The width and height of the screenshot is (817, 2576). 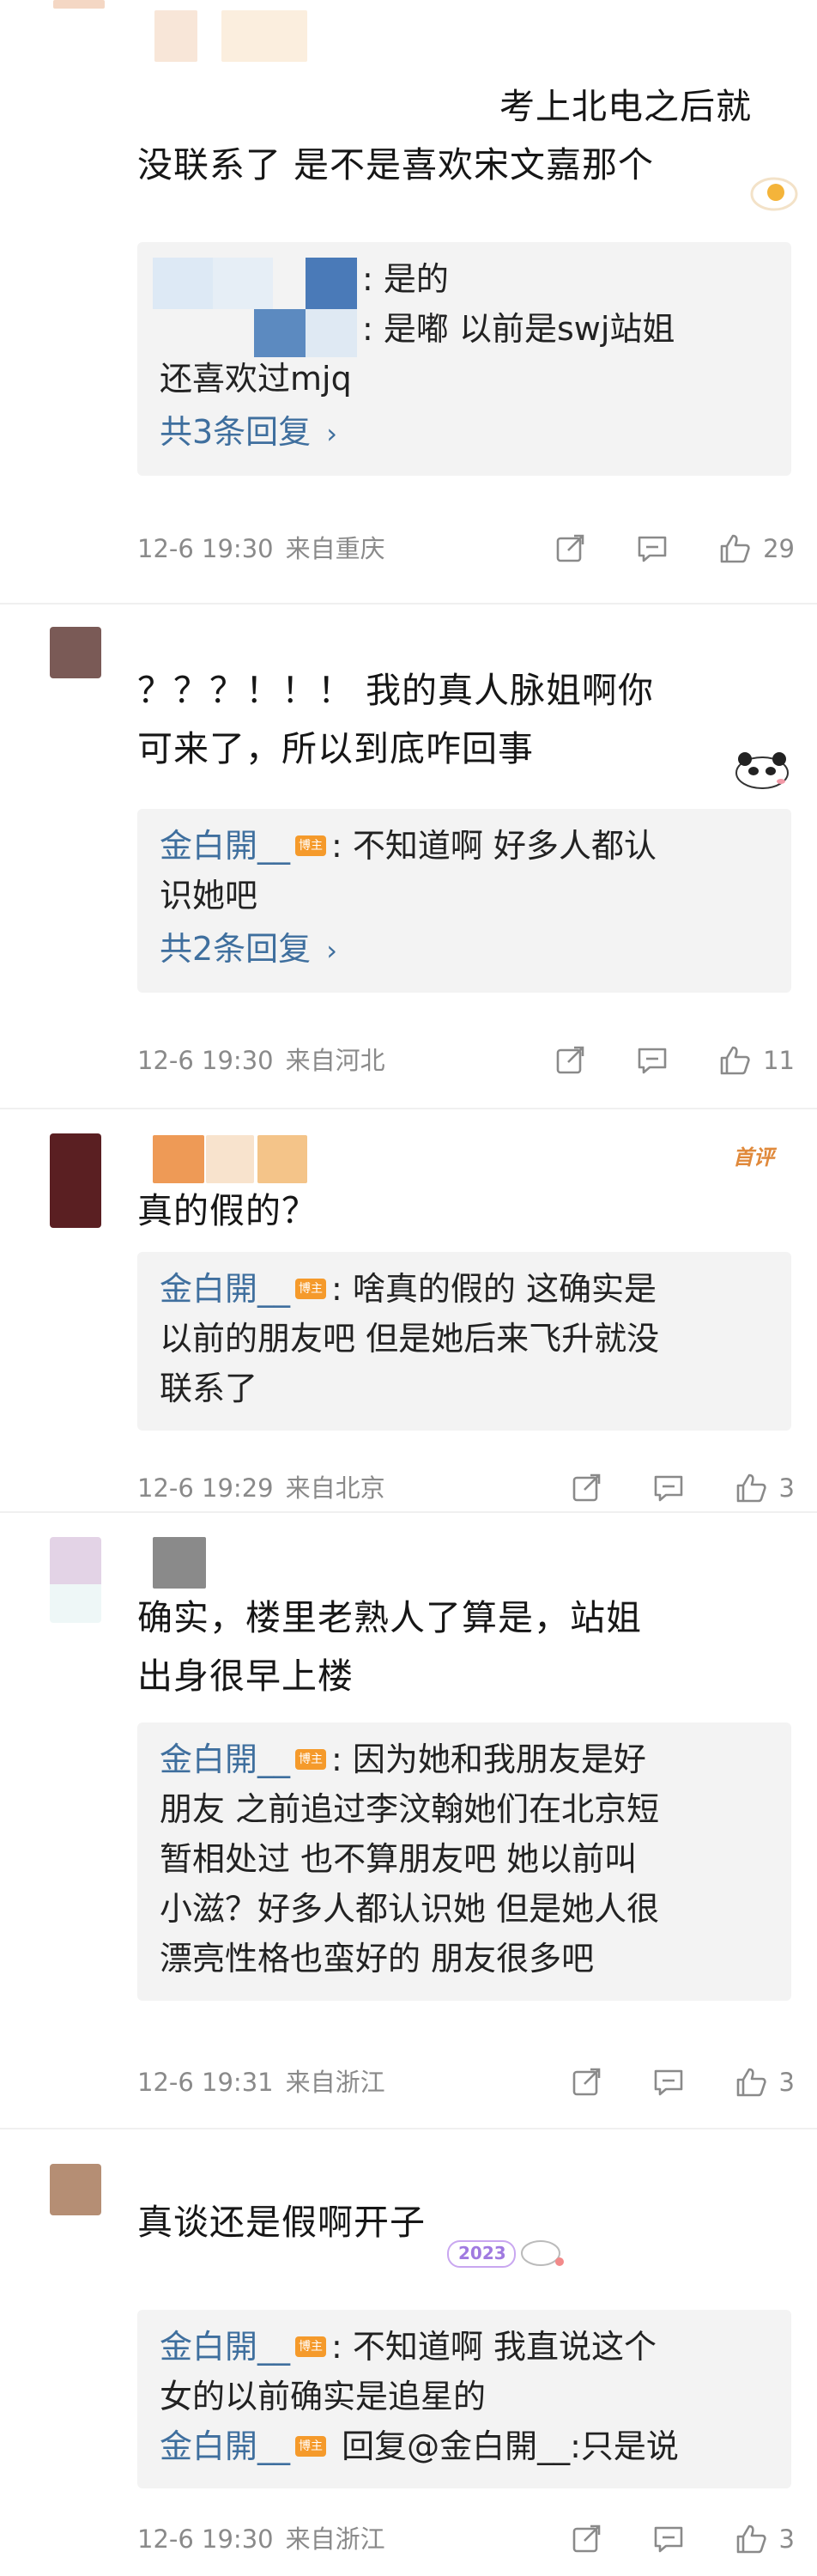 I want to click on comment-line: 可来了，所以到底咋回事, so click(x=335, y=748).